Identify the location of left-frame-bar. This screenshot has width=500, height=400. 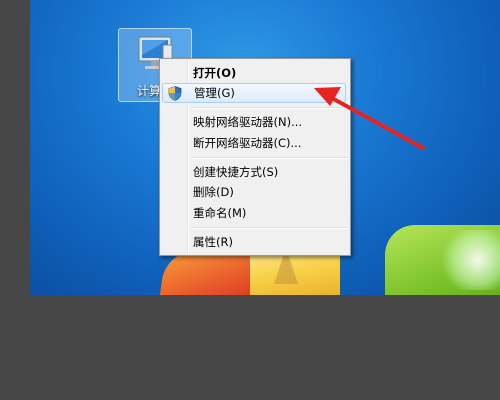
(15, 147).